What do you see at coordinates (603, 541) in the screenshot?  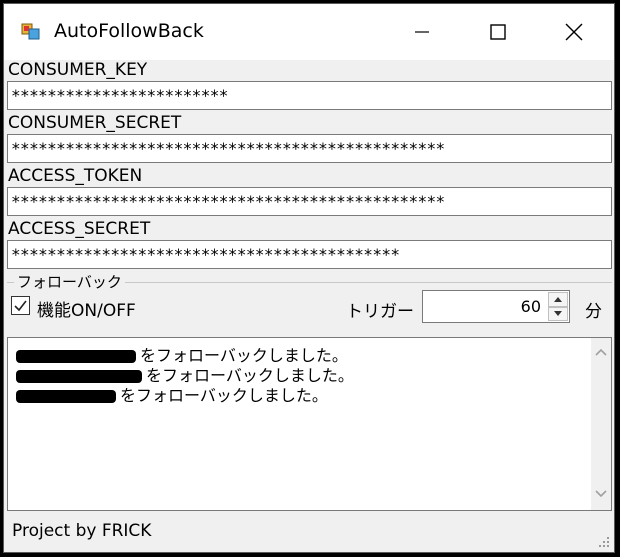 I see `resize-grip-icon` at bounding box center [603, 541].